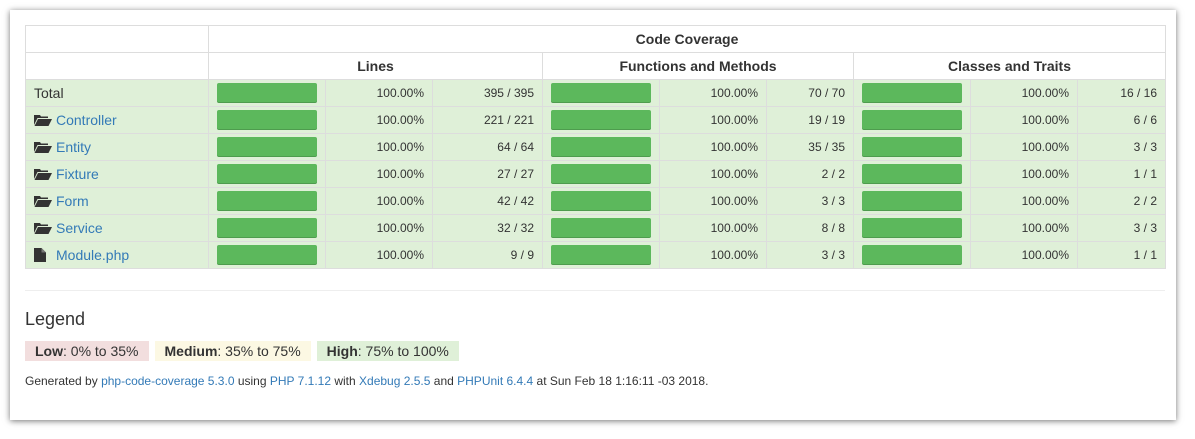  I want to click on footer-and: and, so click(444, 381).